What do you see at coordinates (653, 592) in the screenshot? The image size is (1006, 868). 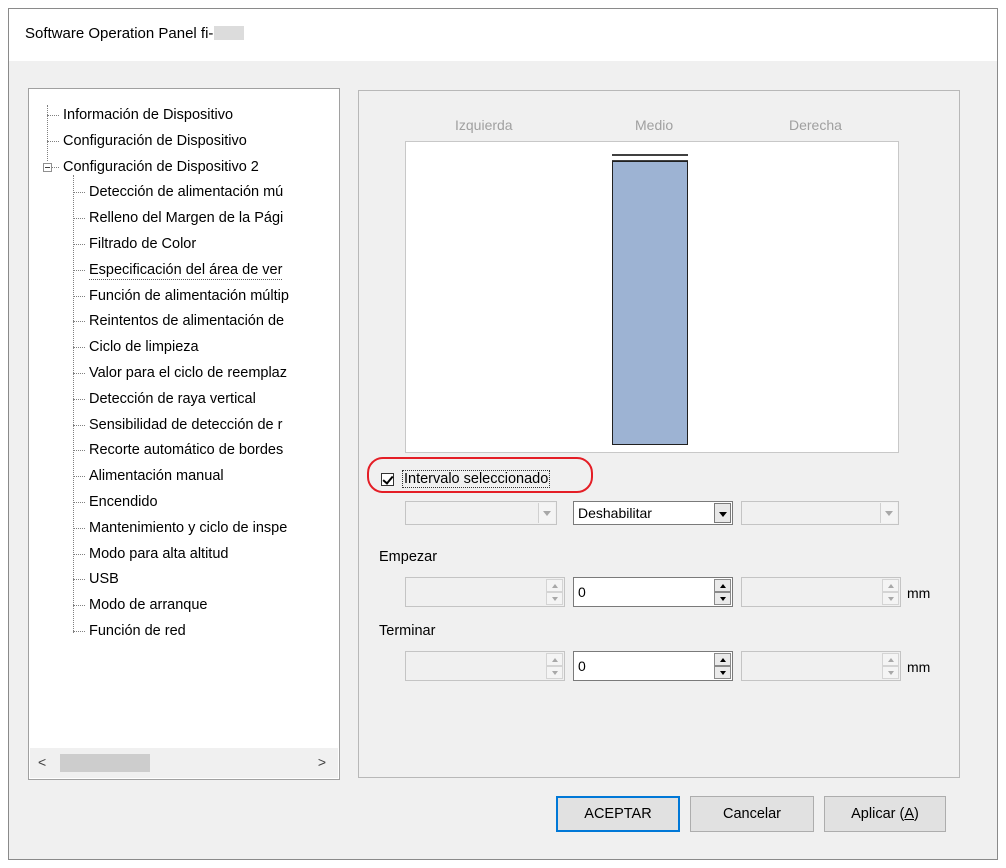 I see `start-middle-spinner: 0` at bounding box center [653, 592].